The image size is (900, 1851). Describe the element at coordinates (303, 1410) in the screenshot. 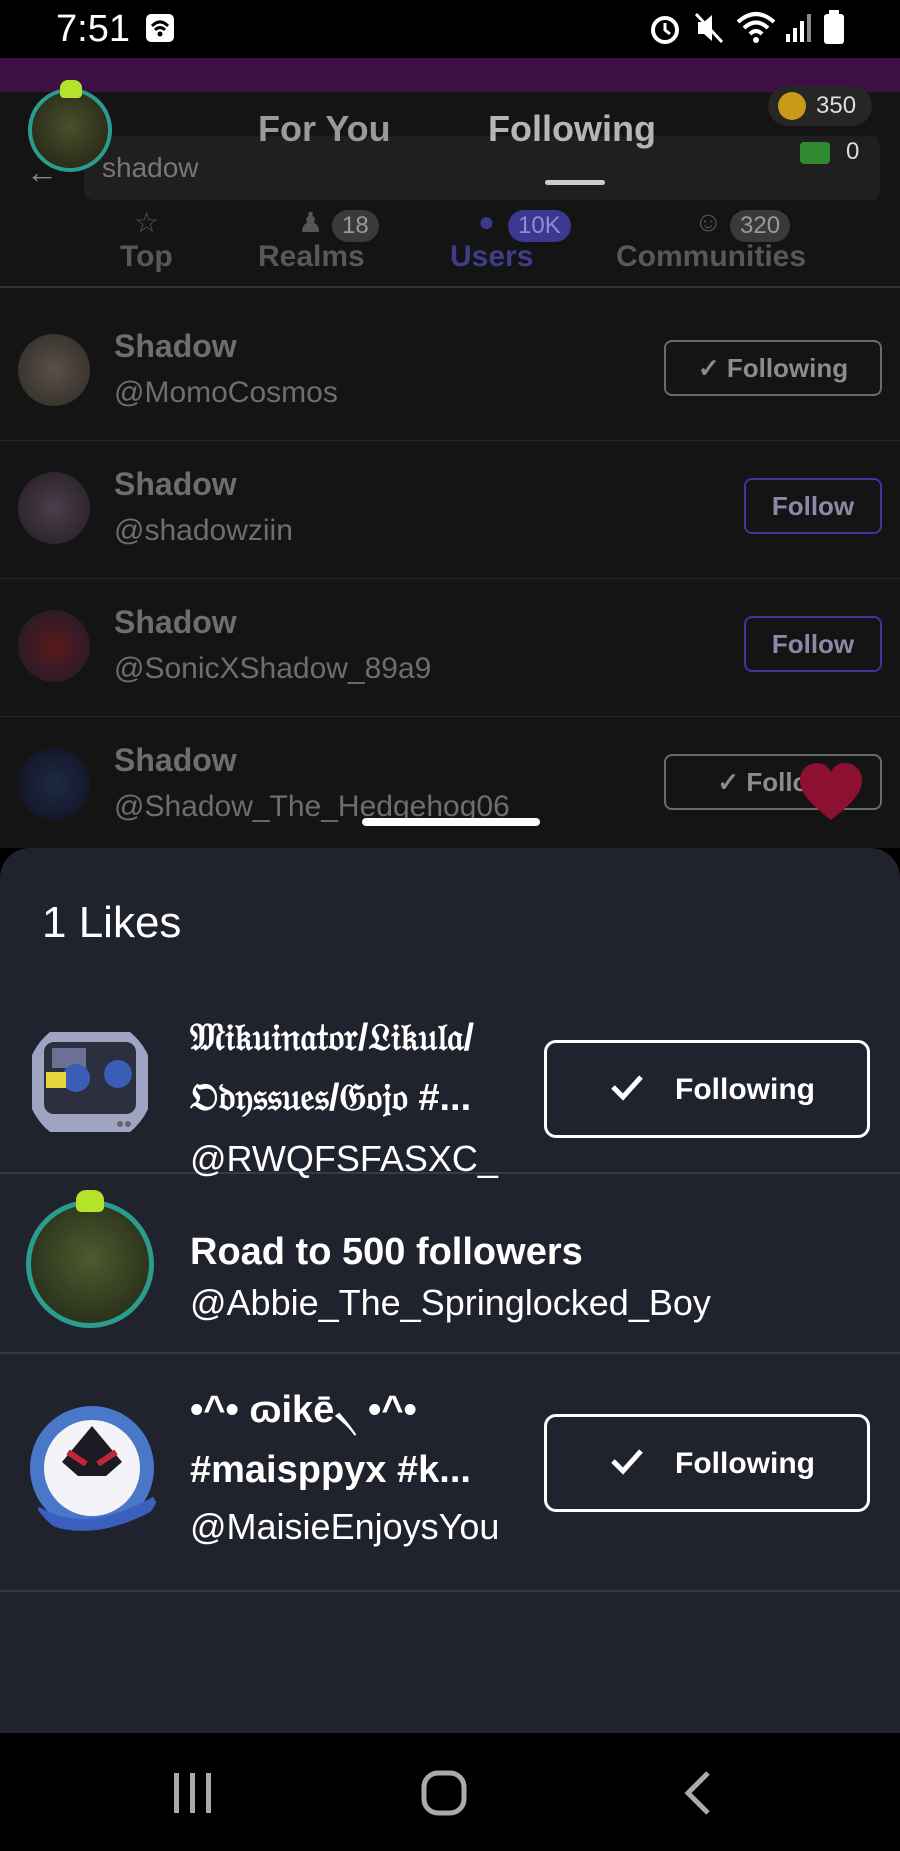

I see `like-user-name: •^• ɷikē৲ •^•` at that location.